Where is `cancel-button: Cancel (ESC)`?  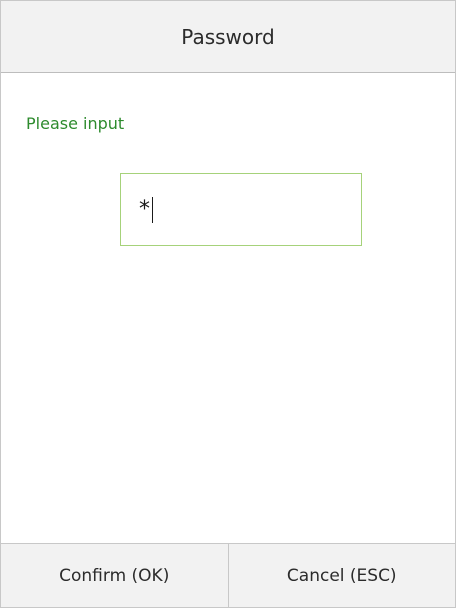
cancel-button: Cancel (ESC) is located at coordinates (341, 575).